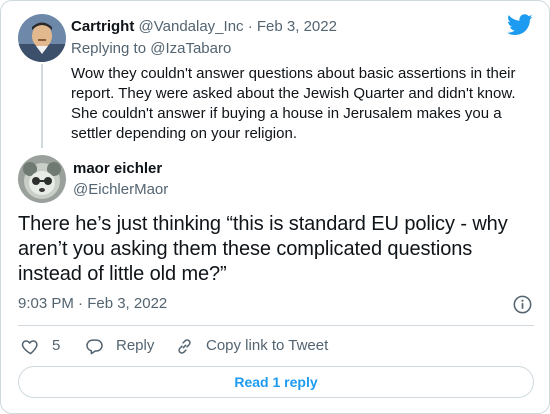 The height and width of the screenshot is (414, 550). What do you see at coordinates (117, 169) in the screenshot?
I see `main-display-name: maor eichler` at bounding box center [117, 169].